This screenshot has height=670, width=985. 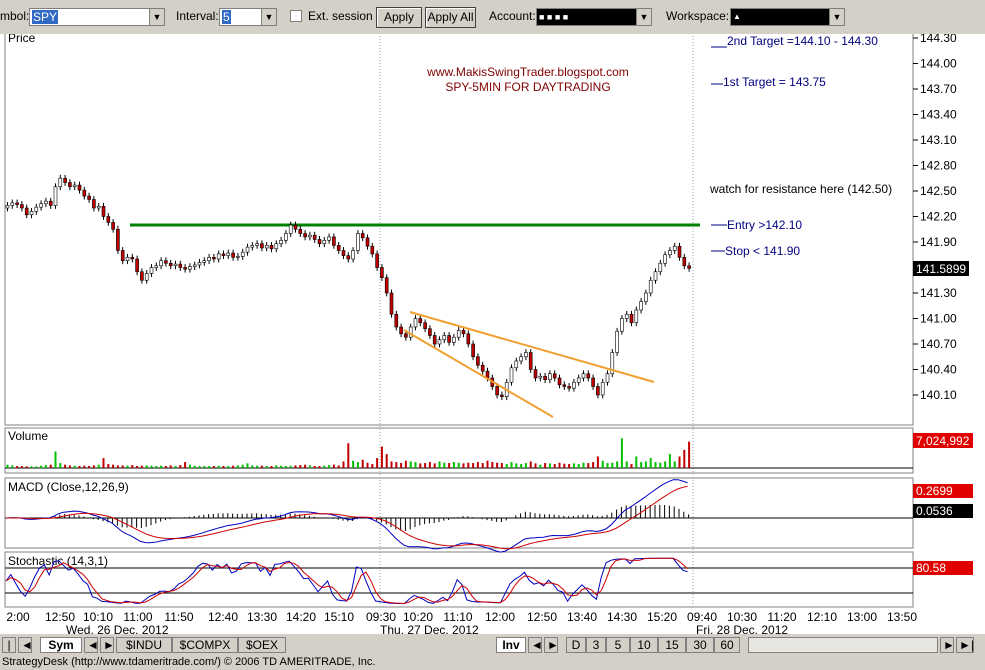 I want to click on tab-sym-next-icon: ►, so click(x=107, y=645).